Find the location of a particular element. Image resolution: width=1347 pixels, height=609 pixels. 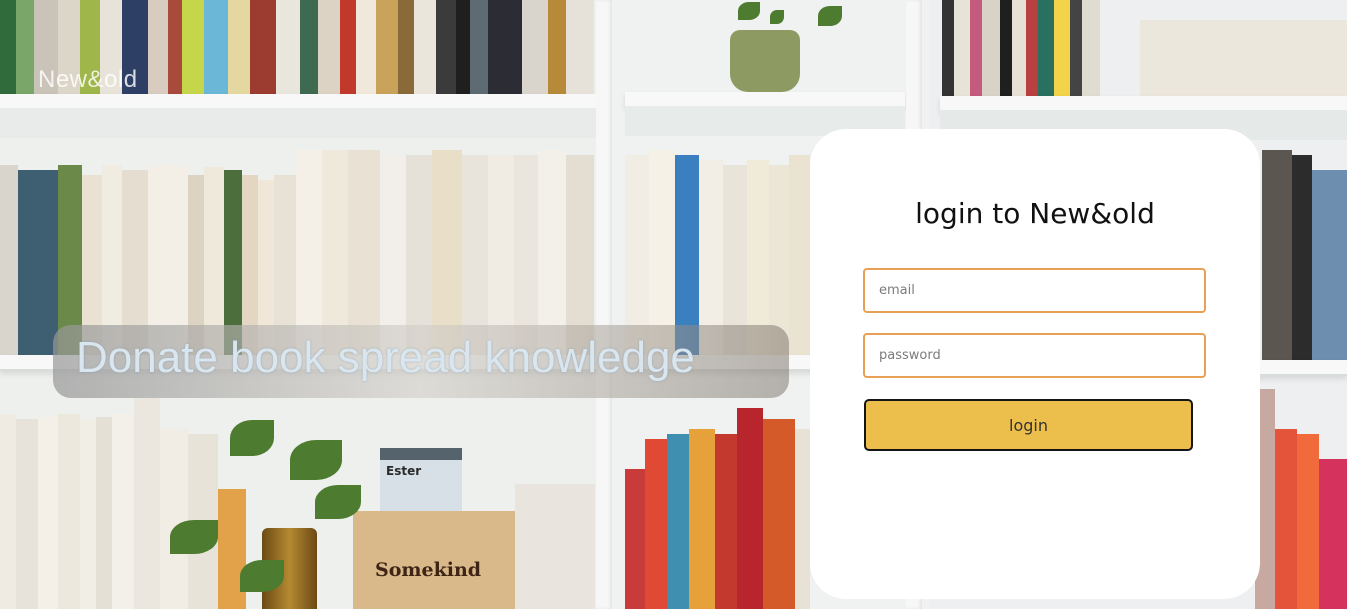

password-input is located at coordinates (1034, 355).